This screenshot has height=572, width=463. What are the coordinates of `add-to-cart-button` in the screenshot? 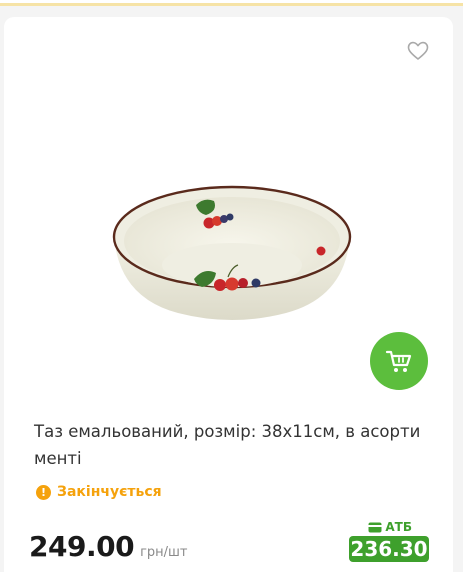 It's located at (399, 361).